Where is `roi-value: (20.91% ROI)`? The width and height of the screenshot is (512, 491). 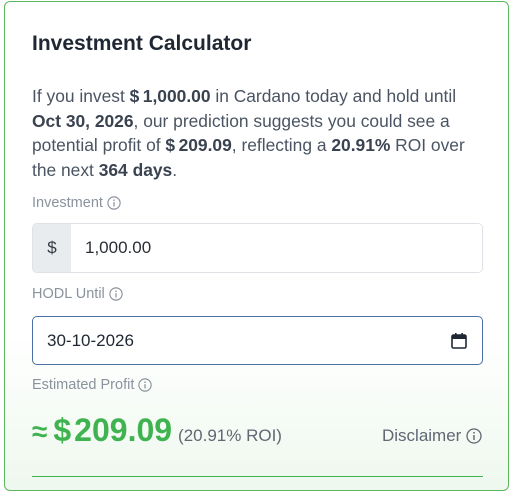
roi-value: (20.91% ROI) is located at coordinates (230, 435).